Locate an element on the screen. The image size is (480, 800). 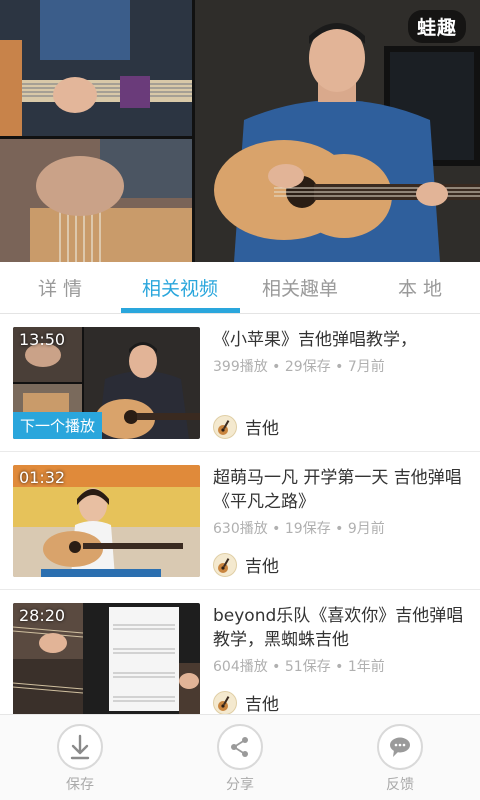
tab-related-videos: 相关视频 is located at coordinates (180, 287).